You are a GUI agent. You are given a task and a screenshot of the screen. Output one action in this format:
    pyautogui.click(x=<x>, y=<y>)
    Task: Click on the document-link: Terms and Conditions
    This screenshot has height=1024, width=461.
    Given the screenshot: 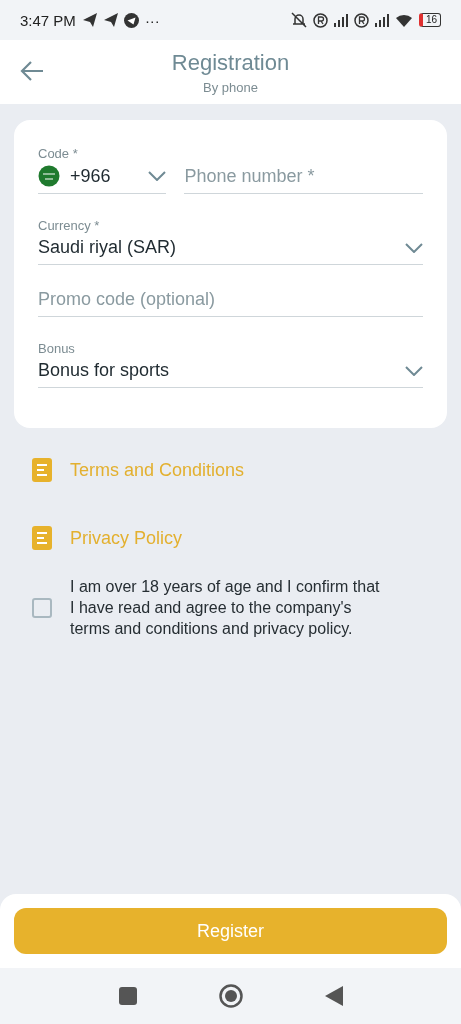 What is the action you would take?
    pyautogui.click(x=157, y=470)
    